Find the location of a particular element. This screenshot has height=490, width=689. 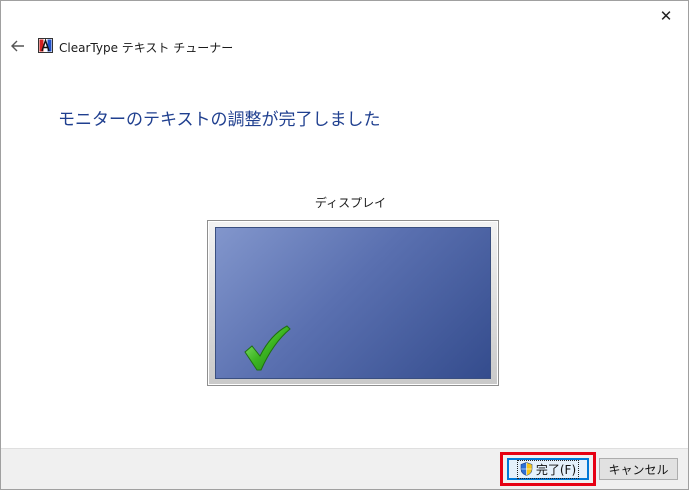

uac-shield-icon is located at coordinates (526, 469).